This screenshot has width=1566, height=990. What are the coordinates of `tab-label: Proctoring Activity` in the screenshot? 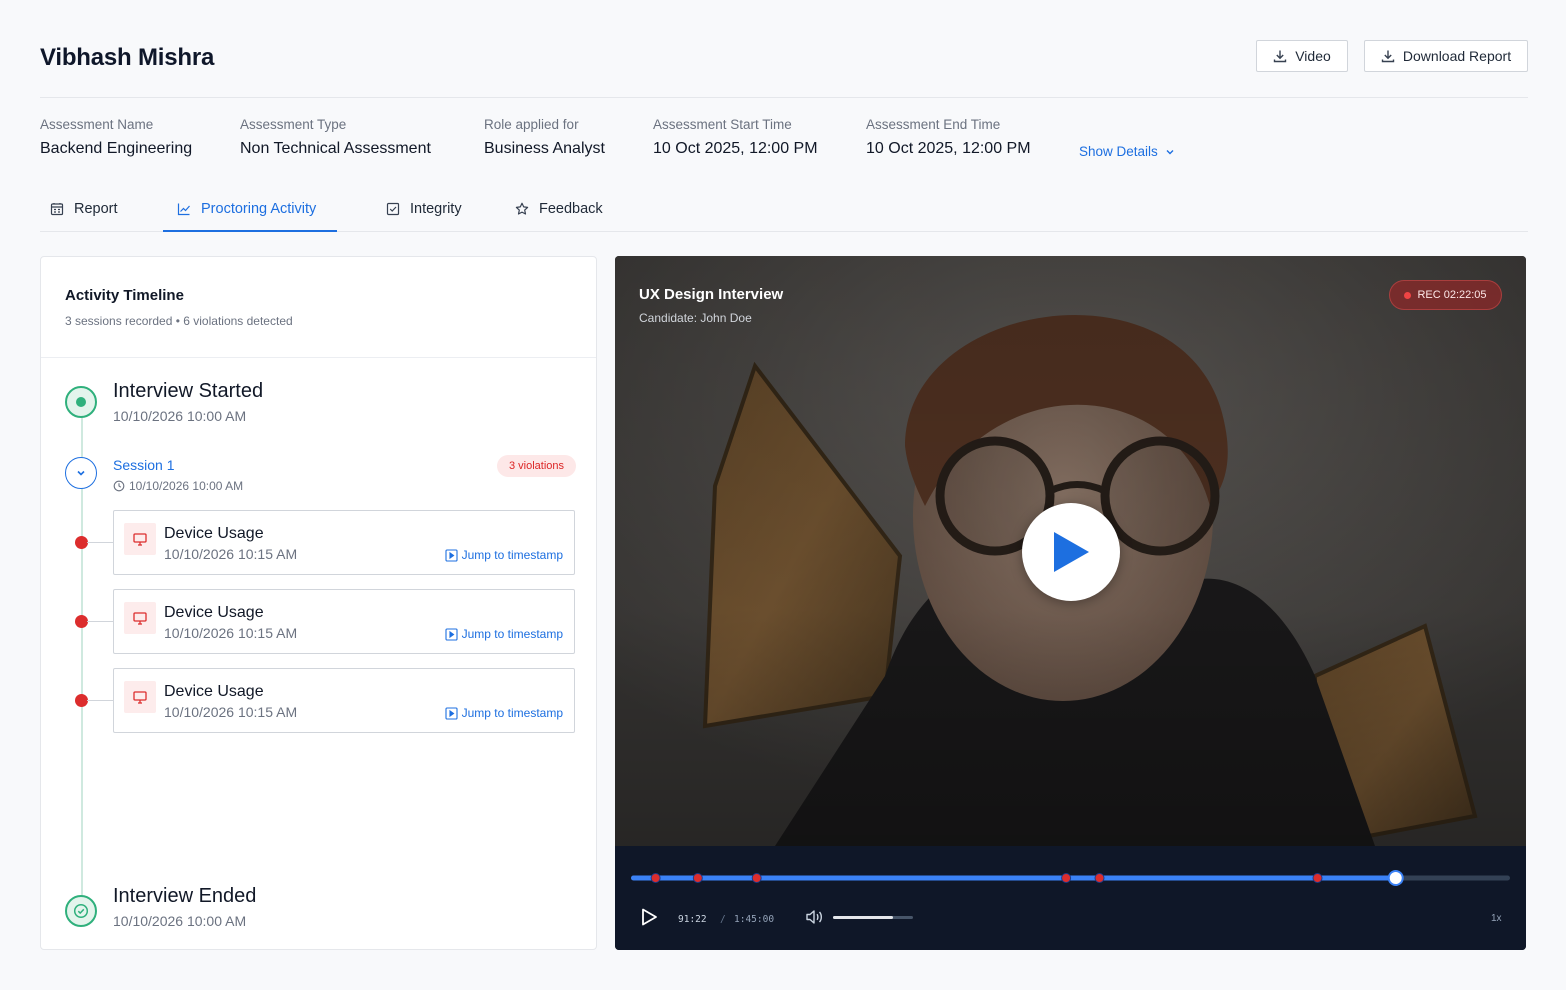 It's located at (259, 209).